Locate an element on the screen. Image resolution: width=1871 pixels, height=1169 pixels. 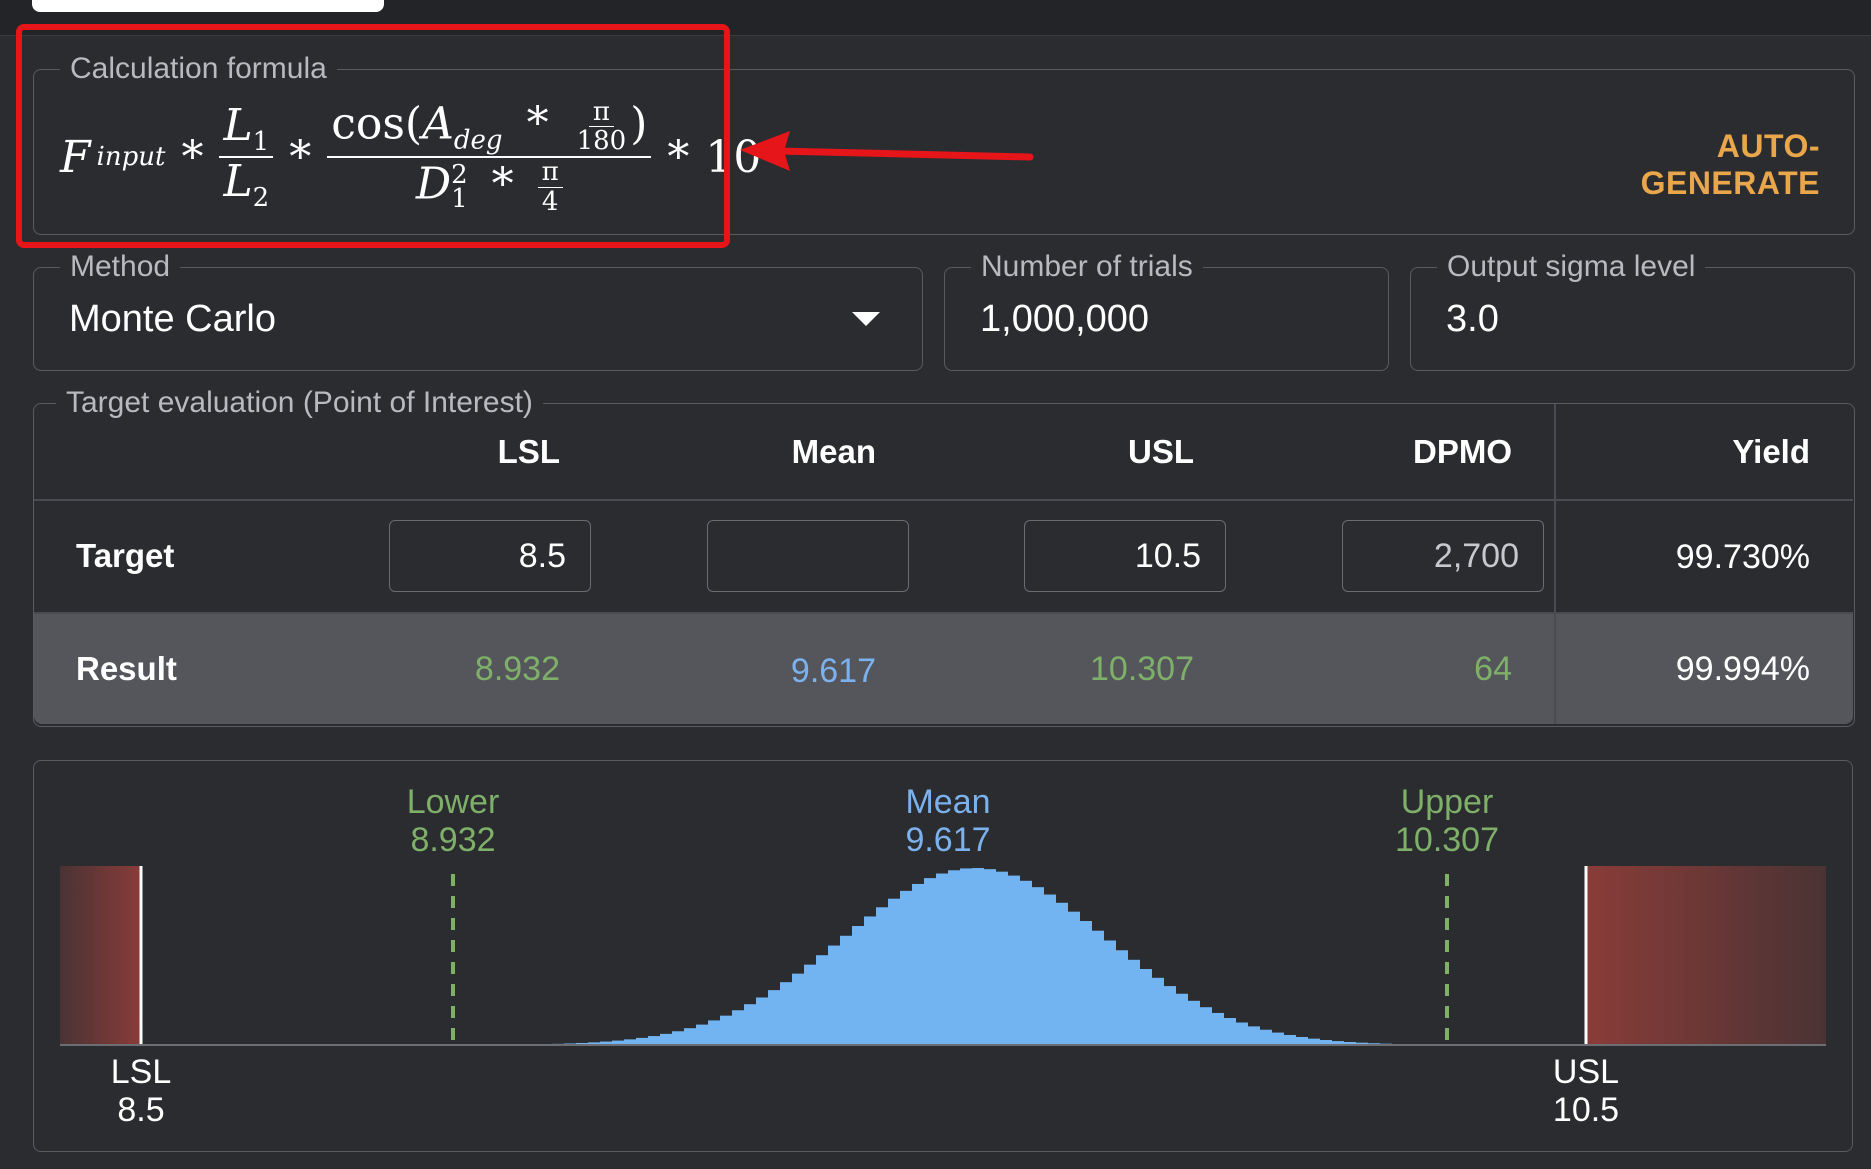
lower-label-text: Lower is located at coordinates (453, 802).